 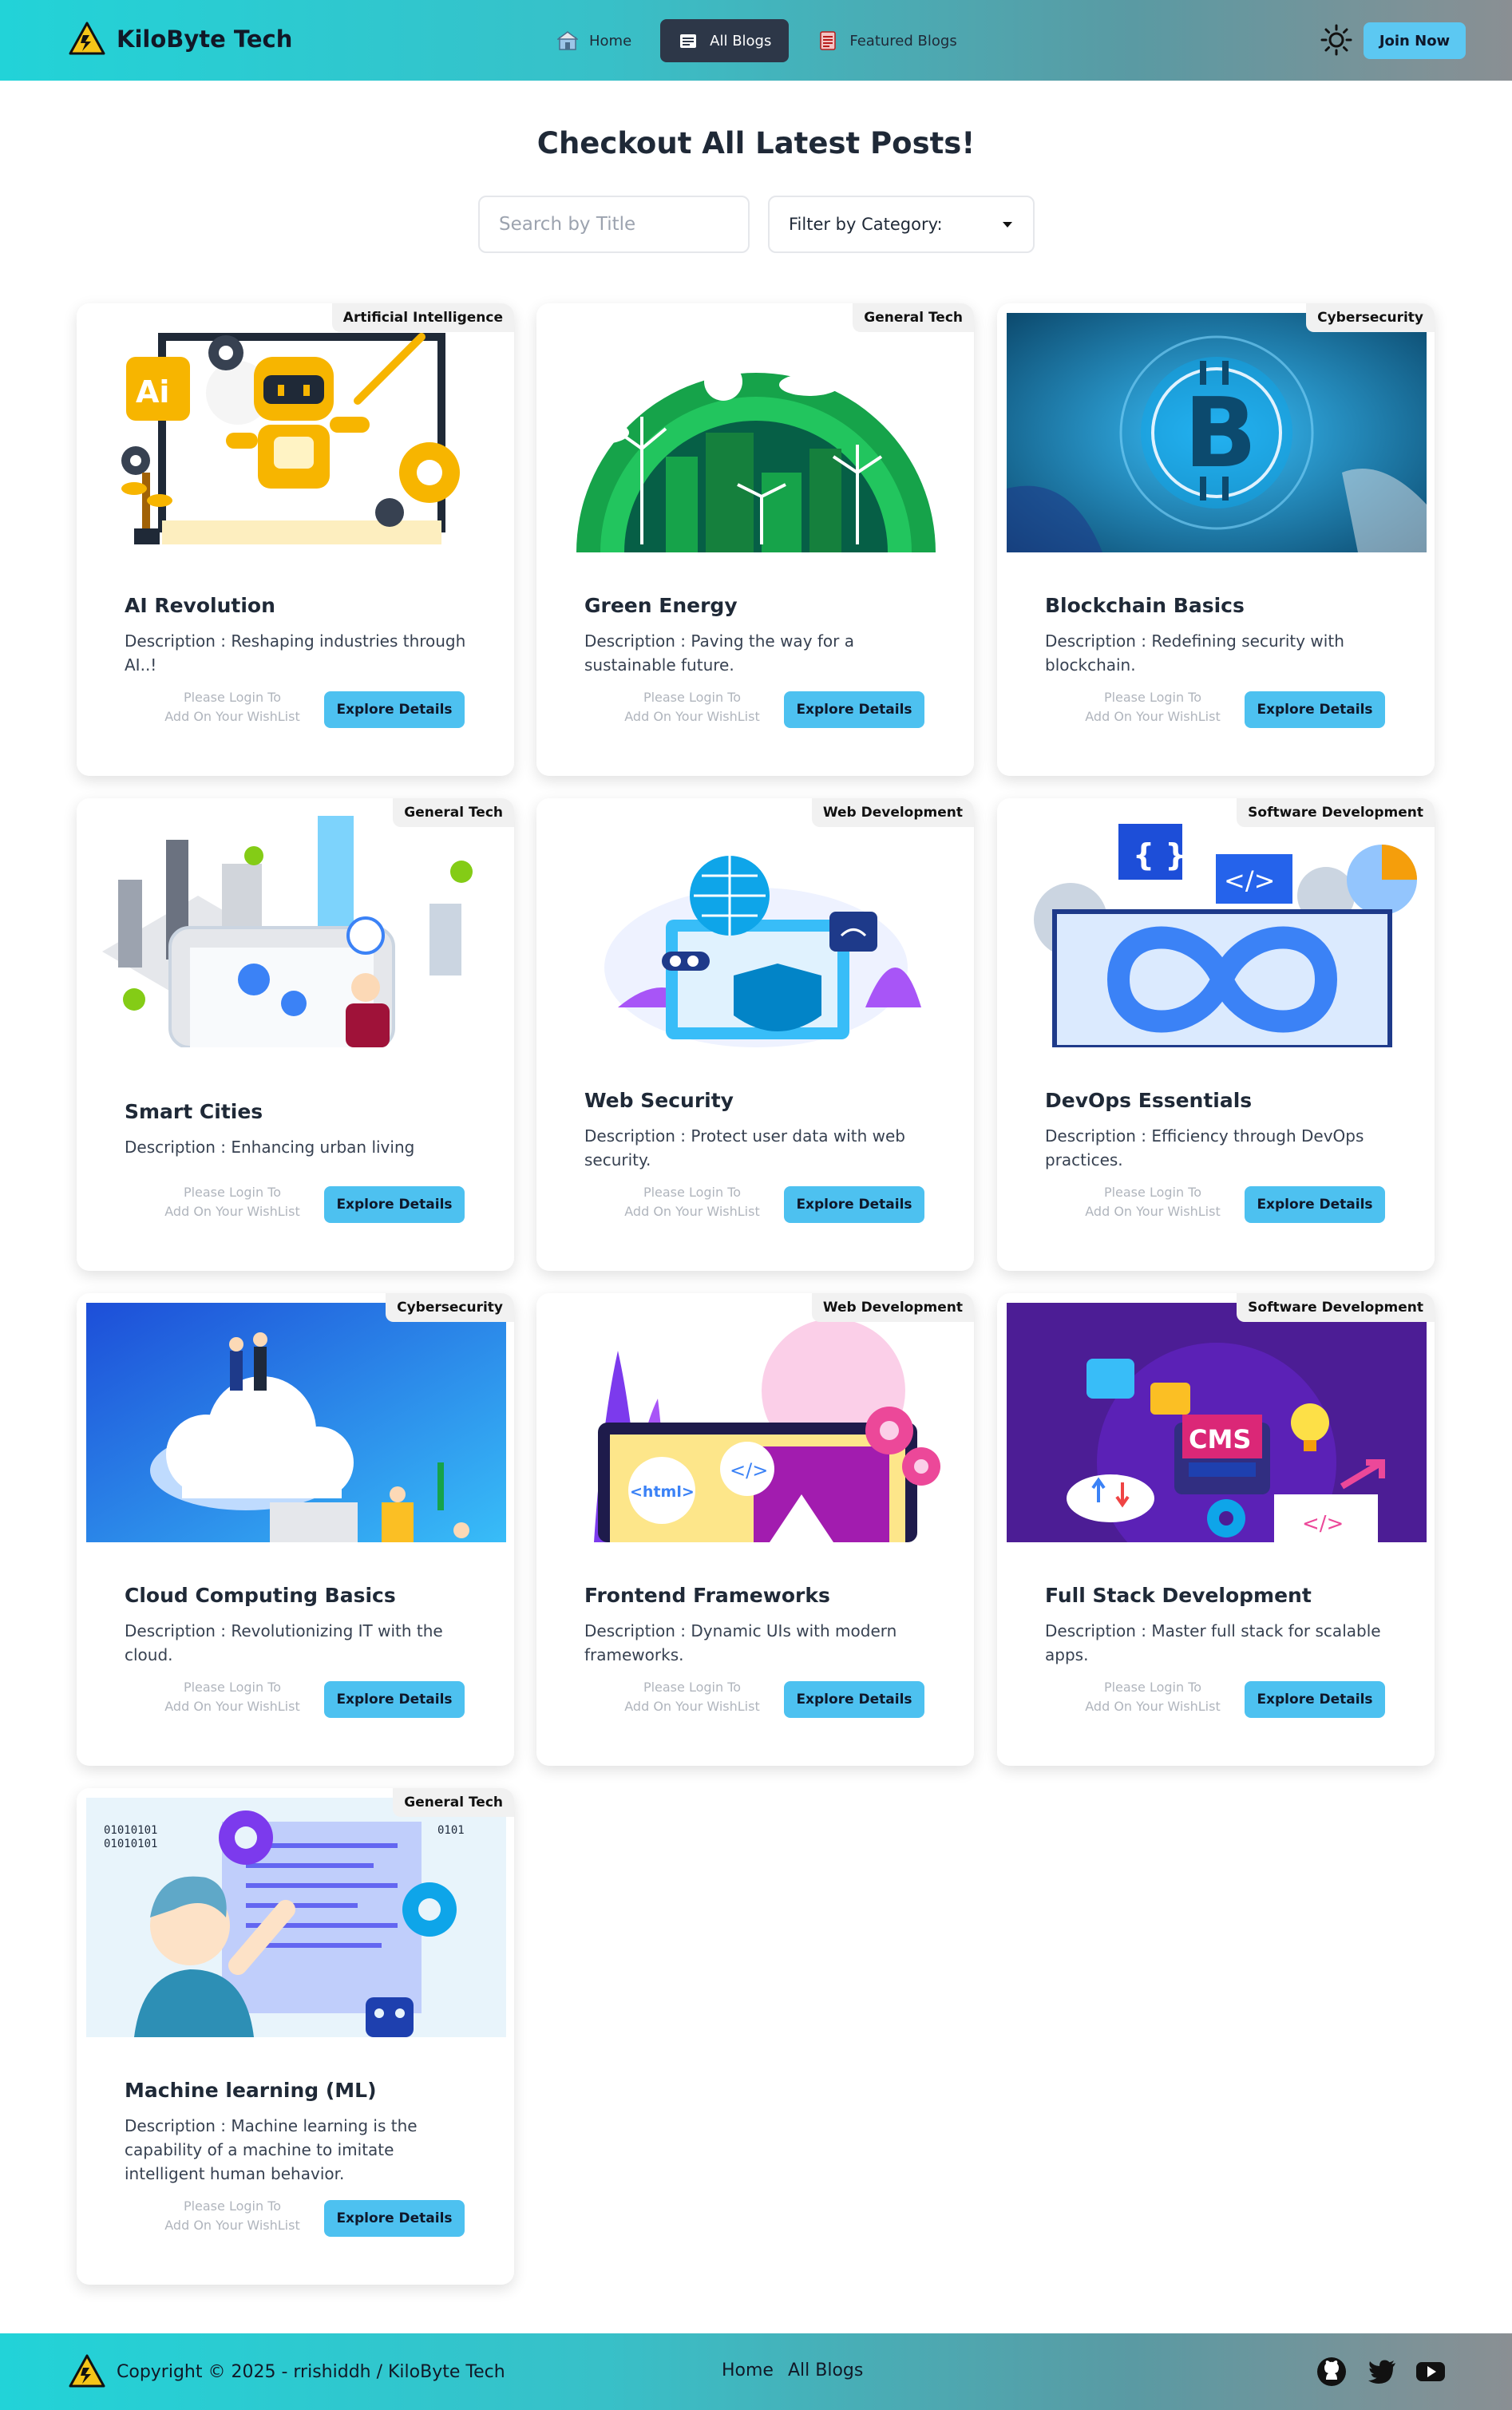 I want to click on brand: KiloByte Tech, so click(x=180, y=39).